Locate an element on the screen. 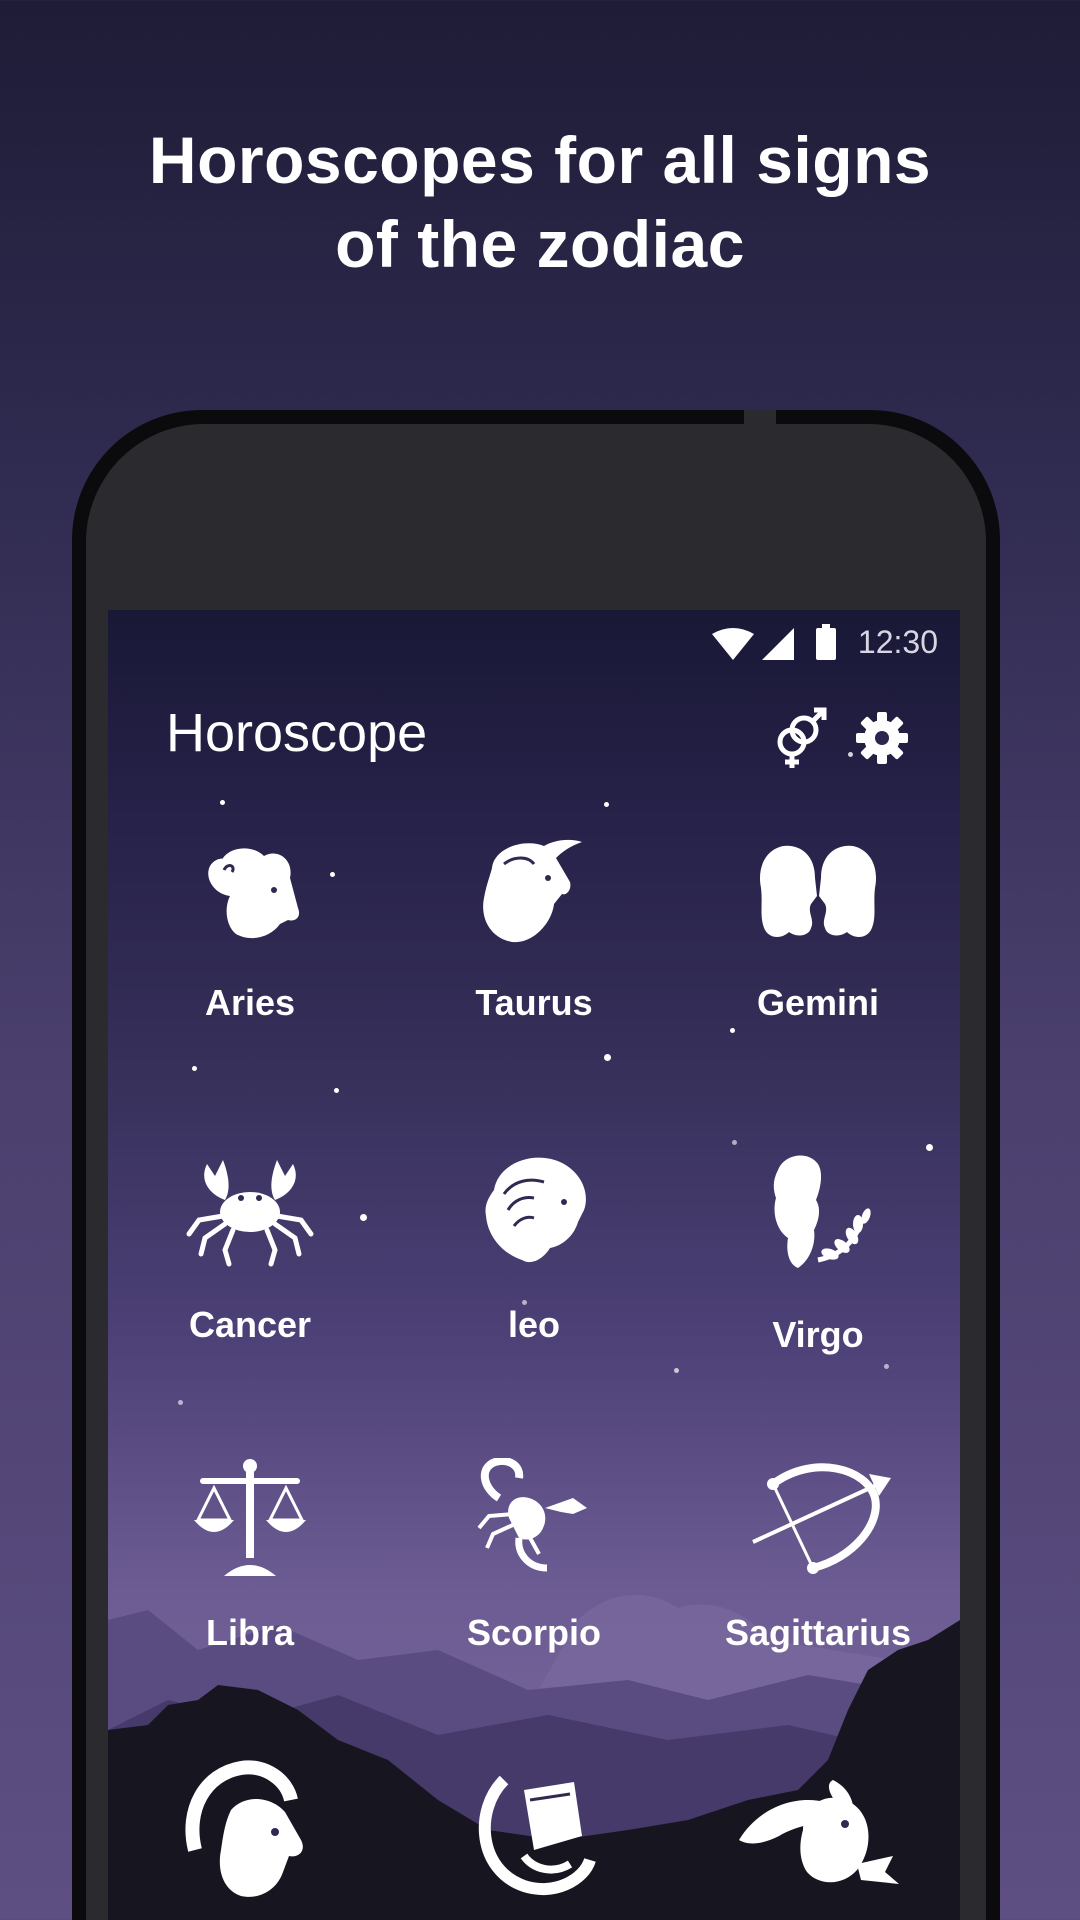  sign-label: Cancer is located at coordinates (250, 1324).